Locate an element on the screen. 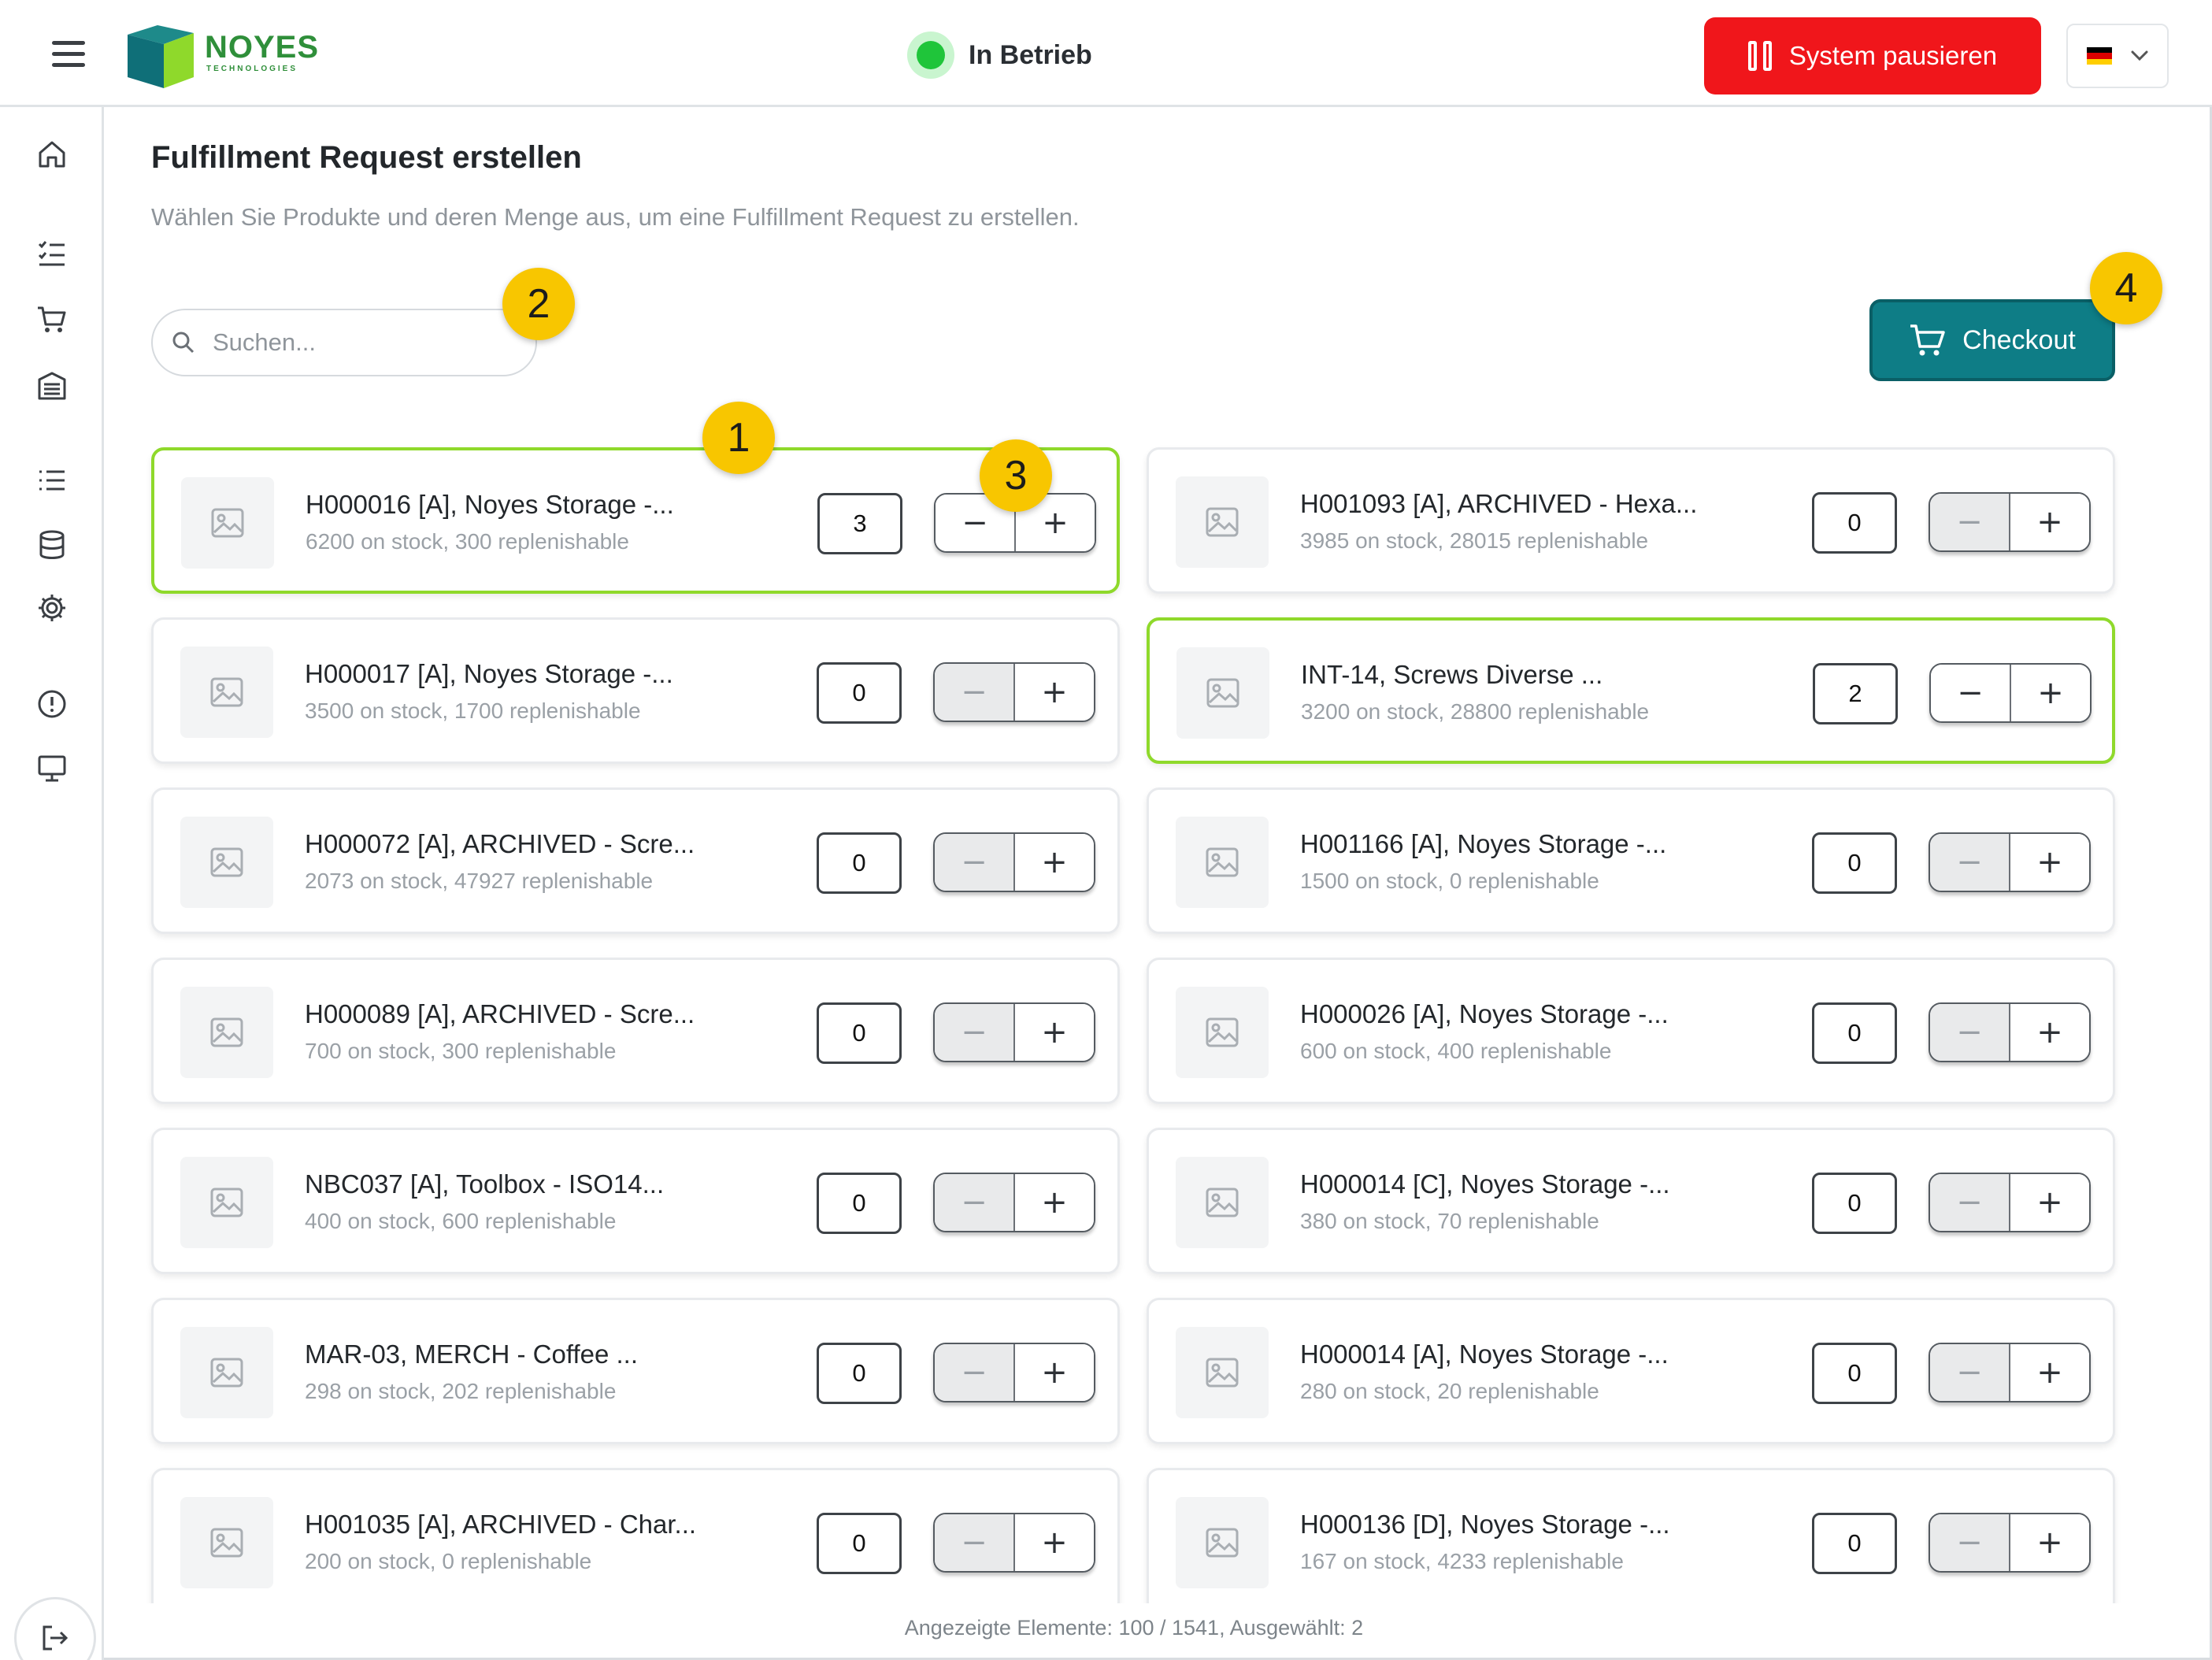 The image size is (2212, 1660). gear-icon is located at coordinates (52, 608).